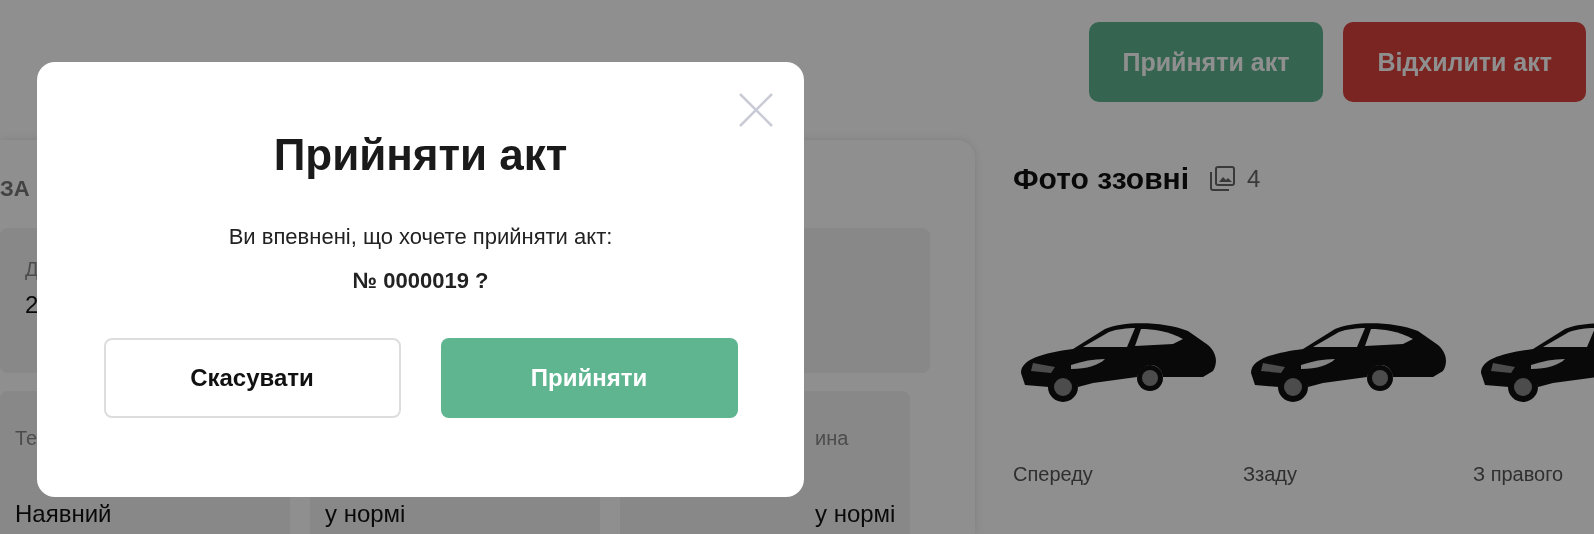 This screenshot has width=1594, height=534. Describe the element at coordinates (252, 378) in the screenshot. I see `cancel-button: Скасувати` at that location.